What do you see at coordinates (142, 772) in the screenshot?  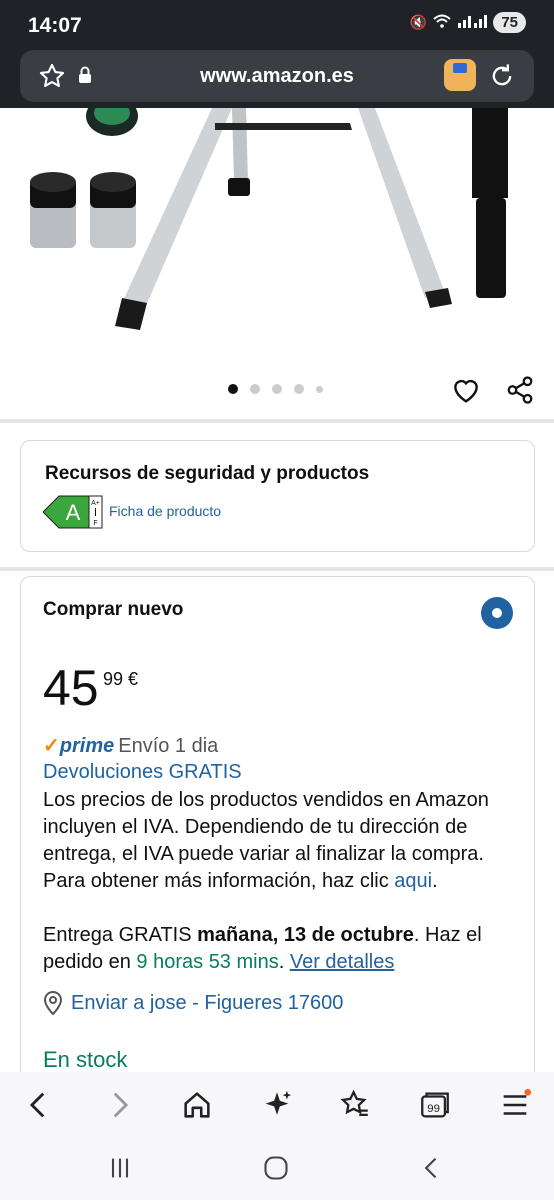 I see `free-returns-link: Devoluciones GRATIS` at bounding box center [142, 772].